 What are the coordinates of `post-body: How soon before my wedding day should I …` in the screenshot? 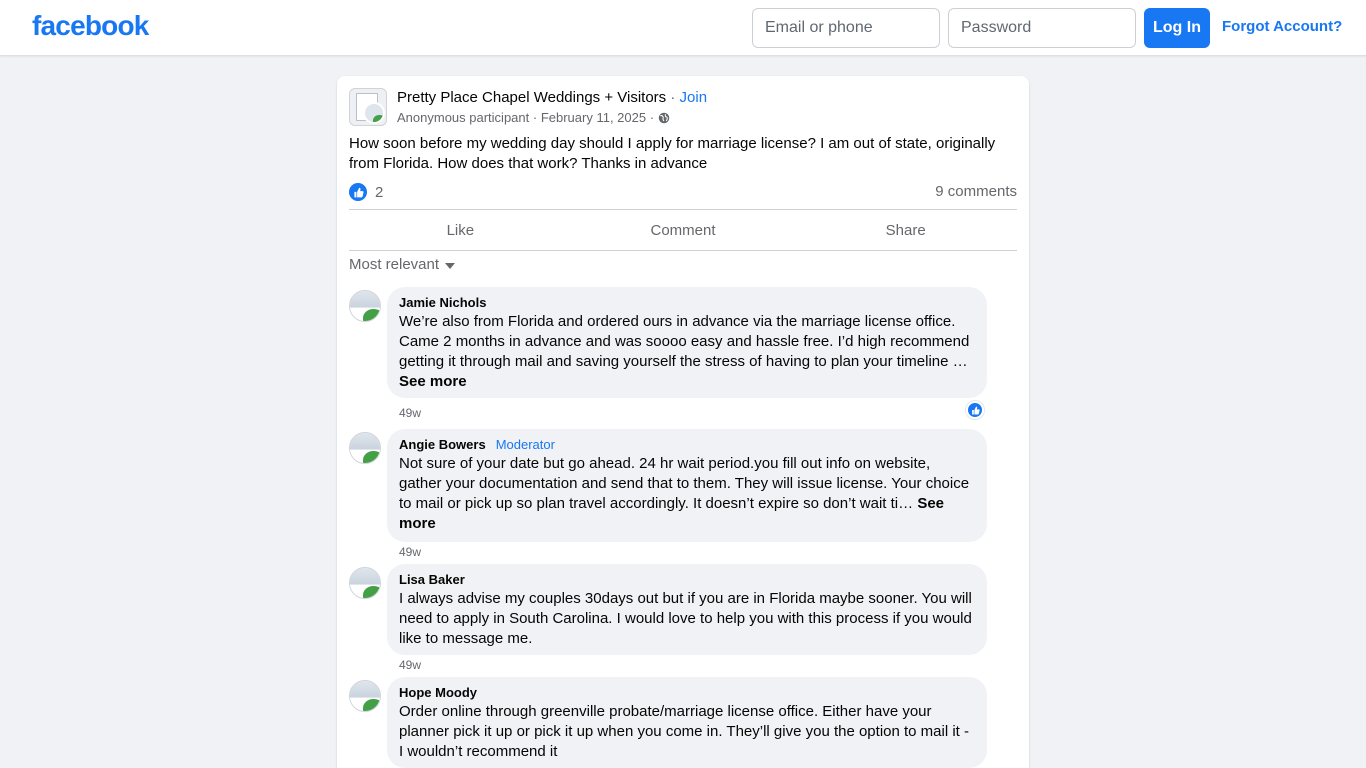 It's located at (672, 153).